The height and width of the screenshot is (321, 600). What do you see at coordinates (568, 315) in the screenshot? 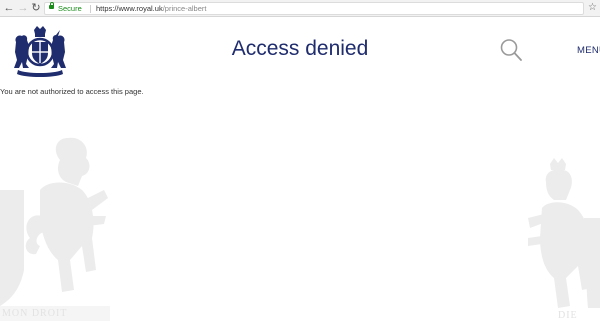
I see `watermark-motto-right: DIE` at bounding box center [568, 315].